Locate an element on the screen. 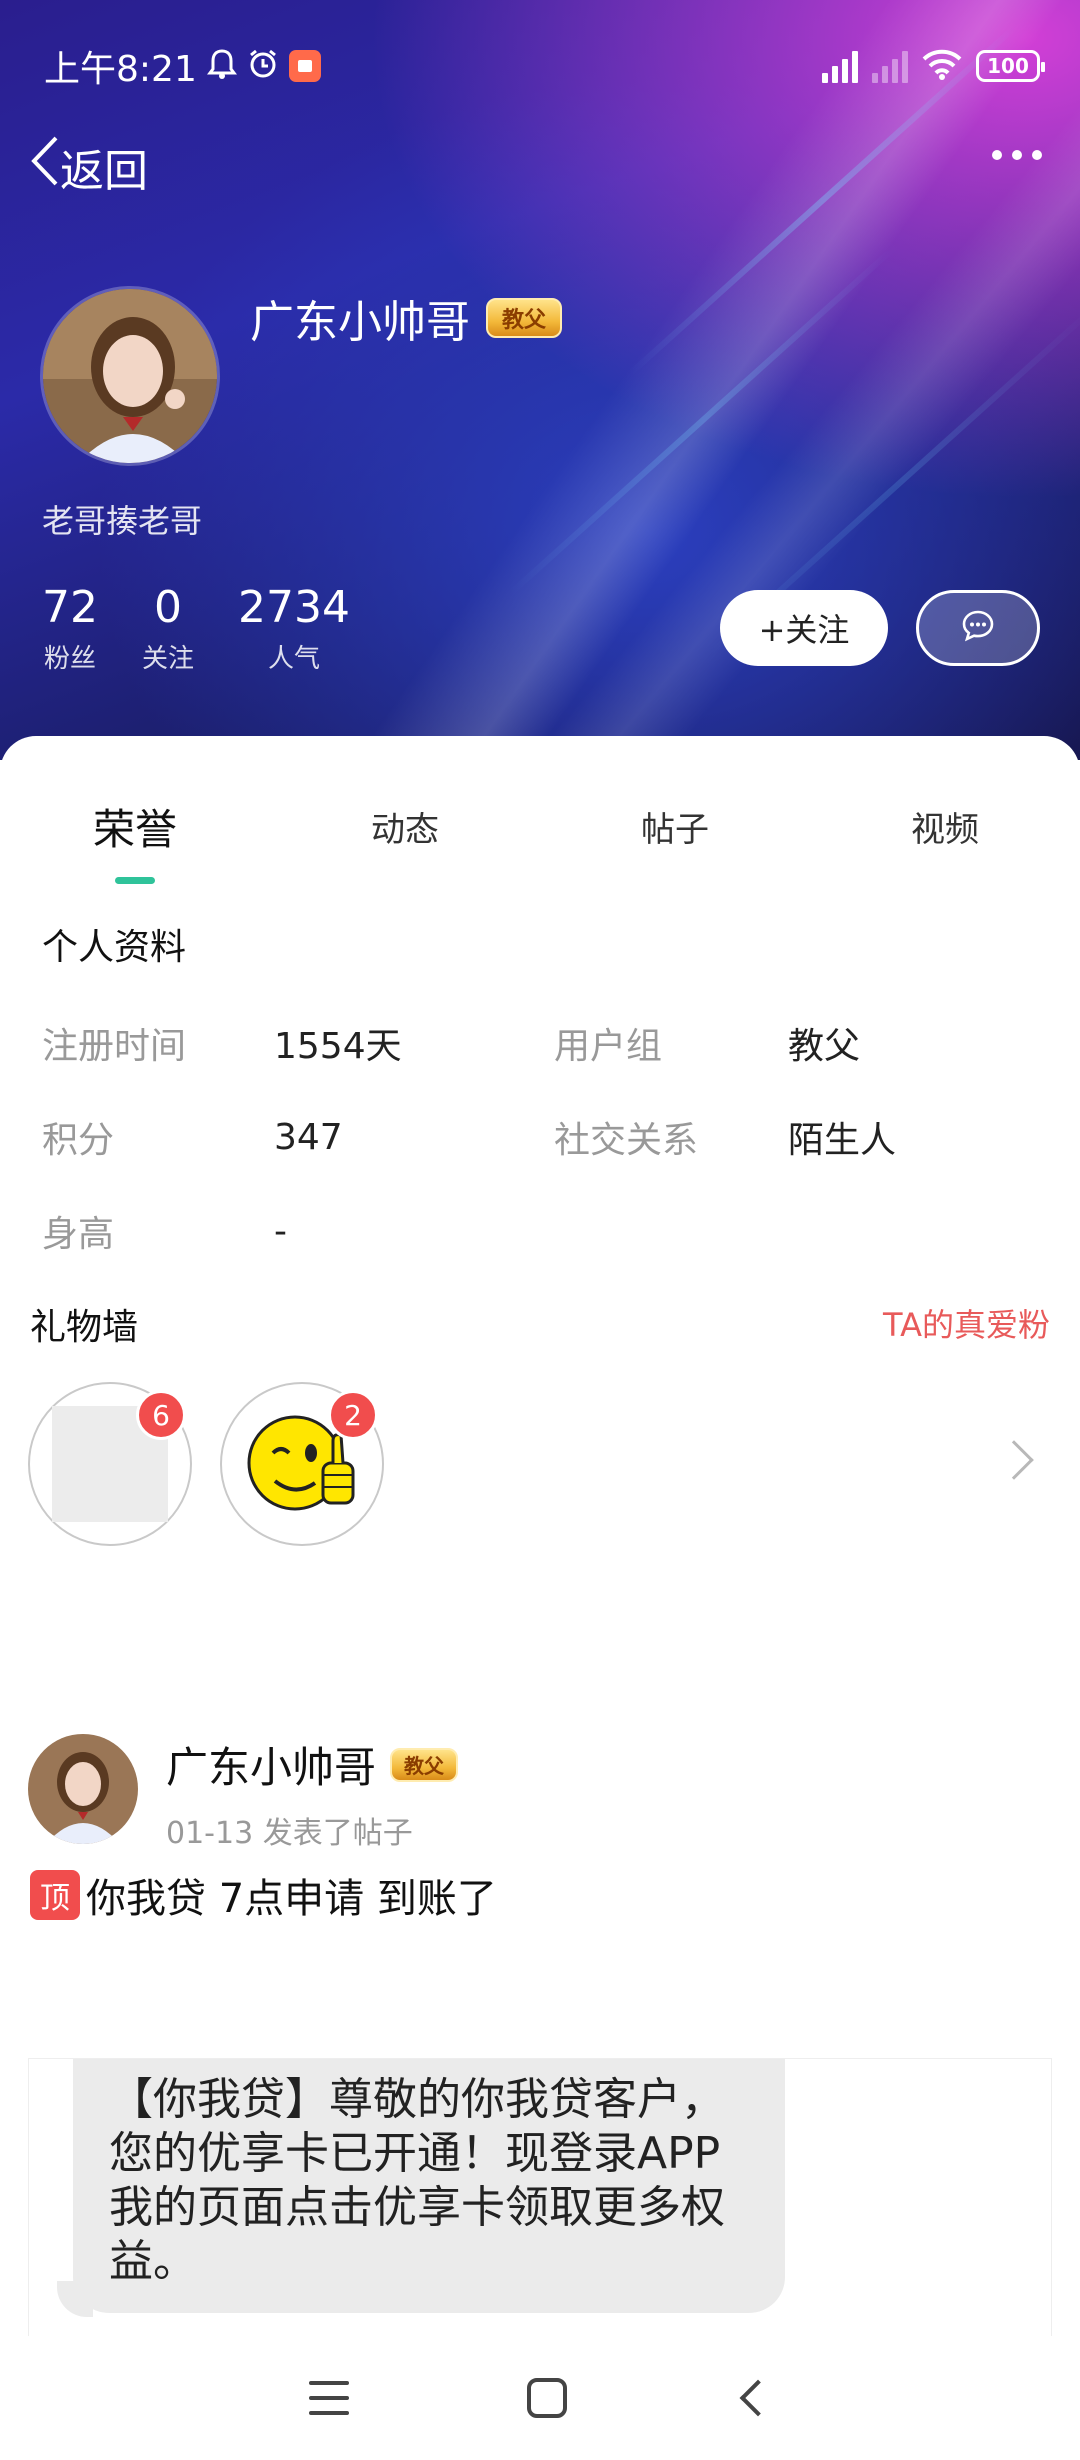  more-options-icon is located at coordinates (1017, 155).